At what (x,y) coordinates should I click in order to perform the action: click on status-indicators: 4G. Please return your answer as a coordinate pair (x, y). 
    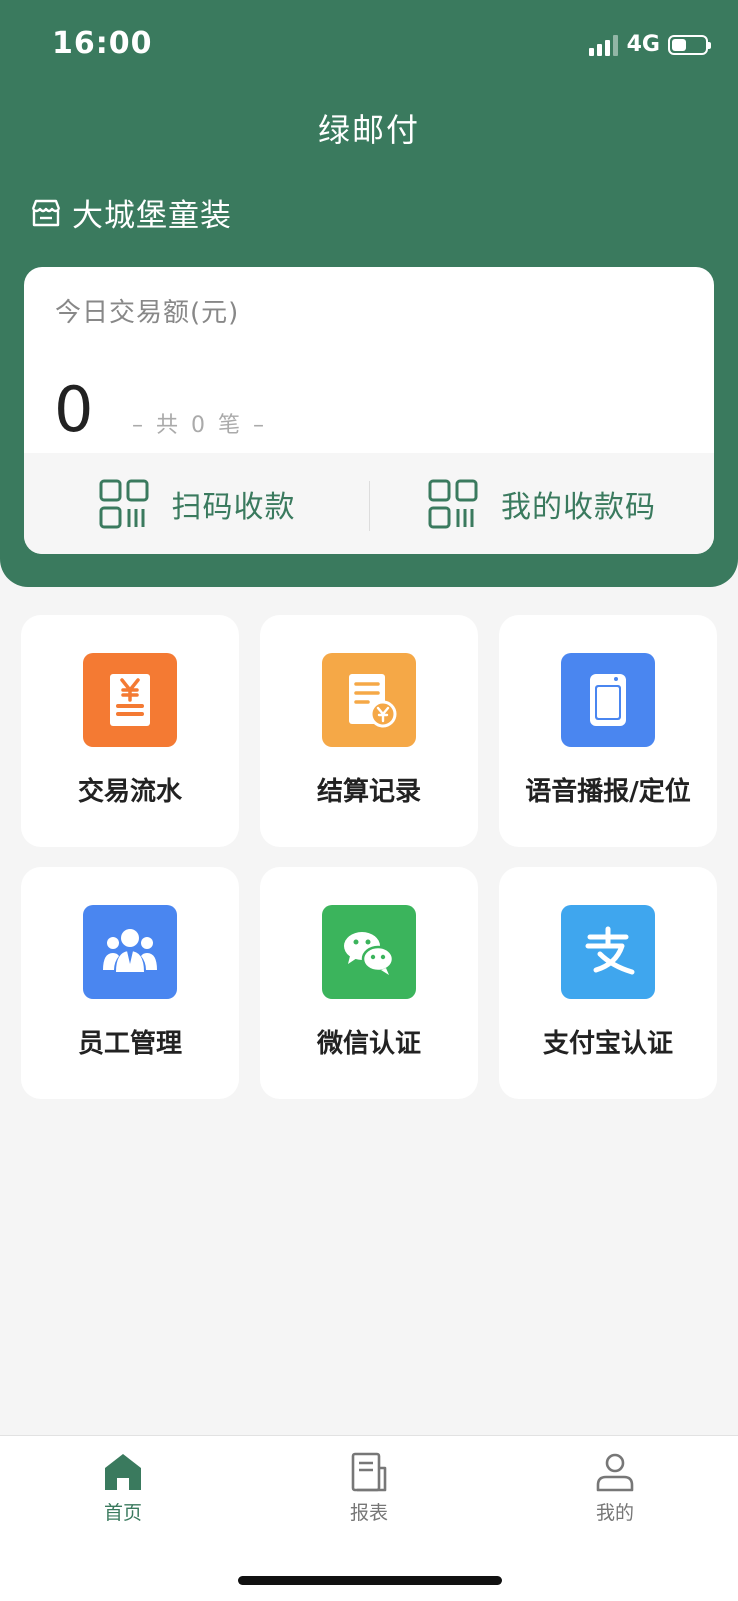
    Looking at the image, I should click on (649, 44).